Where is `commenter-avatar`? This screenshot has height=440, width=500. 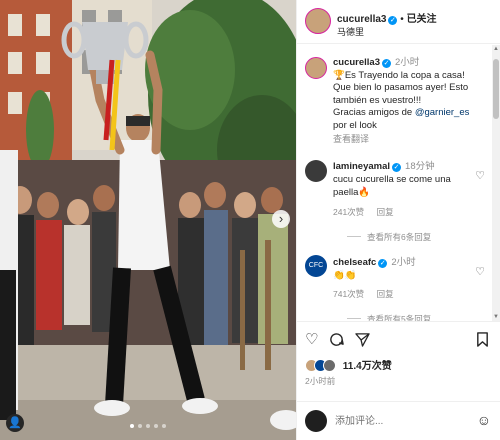
commenter-avatar is located at coordinates (316, 171).